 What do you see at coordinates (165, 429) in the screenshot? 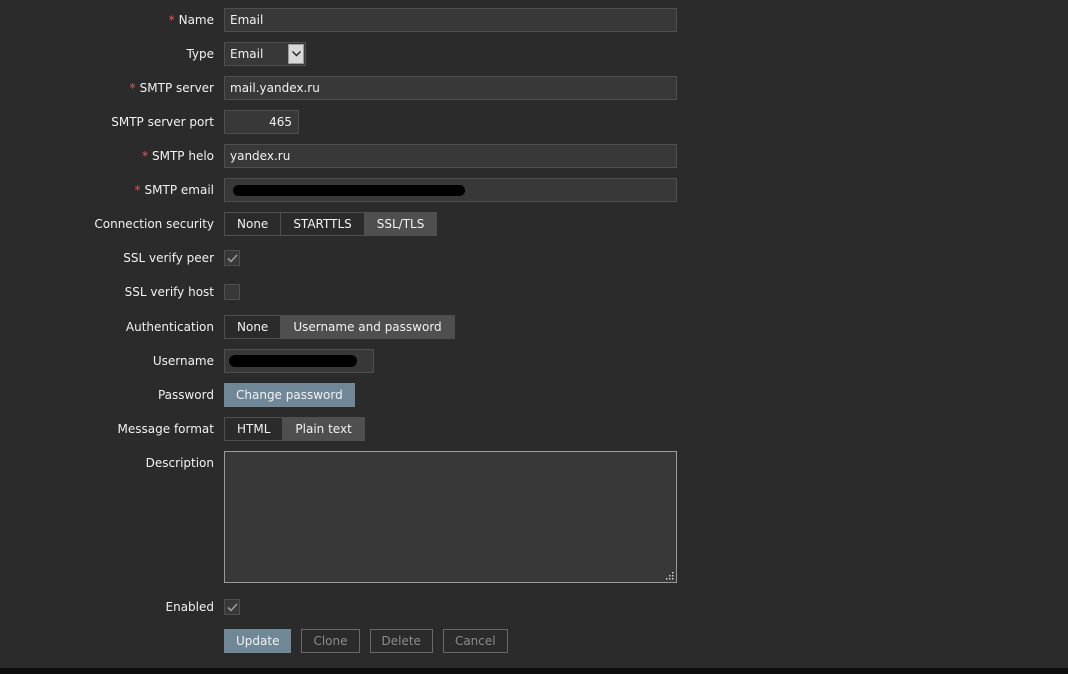
I see `message-format-label: Message format` at bounding box center [165, 429].